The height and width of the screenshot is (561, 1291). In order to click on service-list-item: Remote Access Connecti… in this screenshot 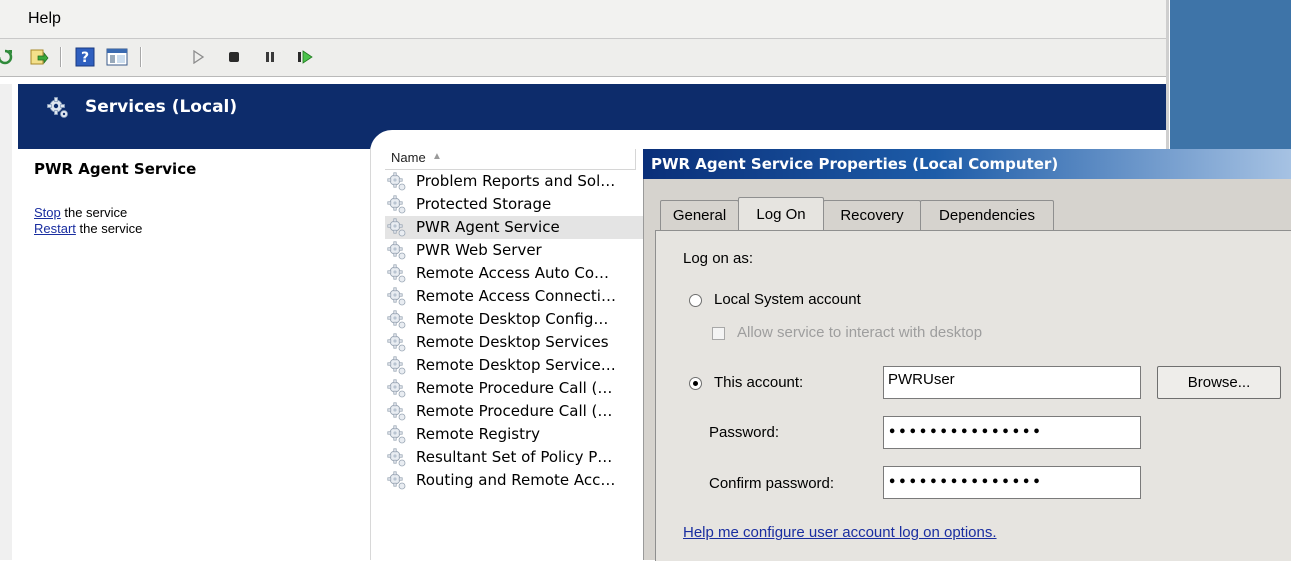, I will do `click(514, 296)`.